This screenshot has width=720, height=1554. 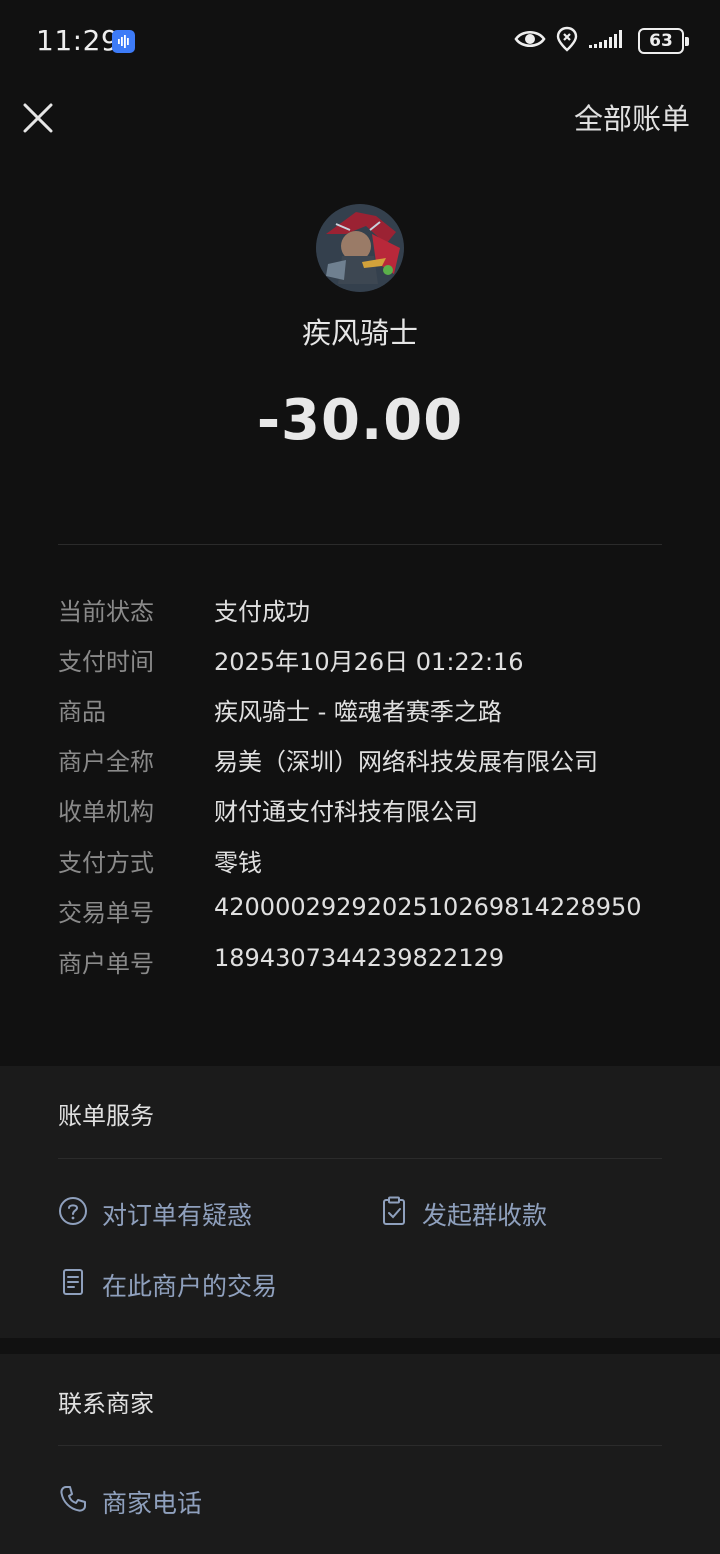 I want to click on detail-value: 疾风骑士 - 噬魂者赛季之路, so click(x=358, y=712).